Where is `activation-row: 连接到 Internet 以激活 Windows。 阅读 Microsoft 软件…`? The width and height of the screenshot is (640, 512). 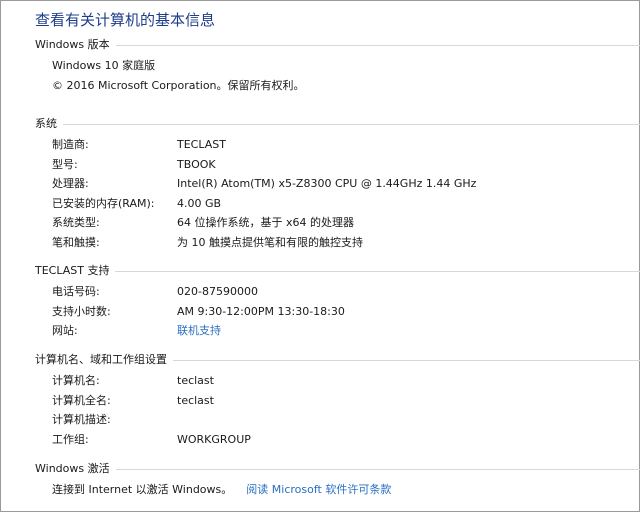 activation-row: 连接到 Internet 以激活 Windows。 阅读 Microsoft 软件… is located at coordinates (337, 490).